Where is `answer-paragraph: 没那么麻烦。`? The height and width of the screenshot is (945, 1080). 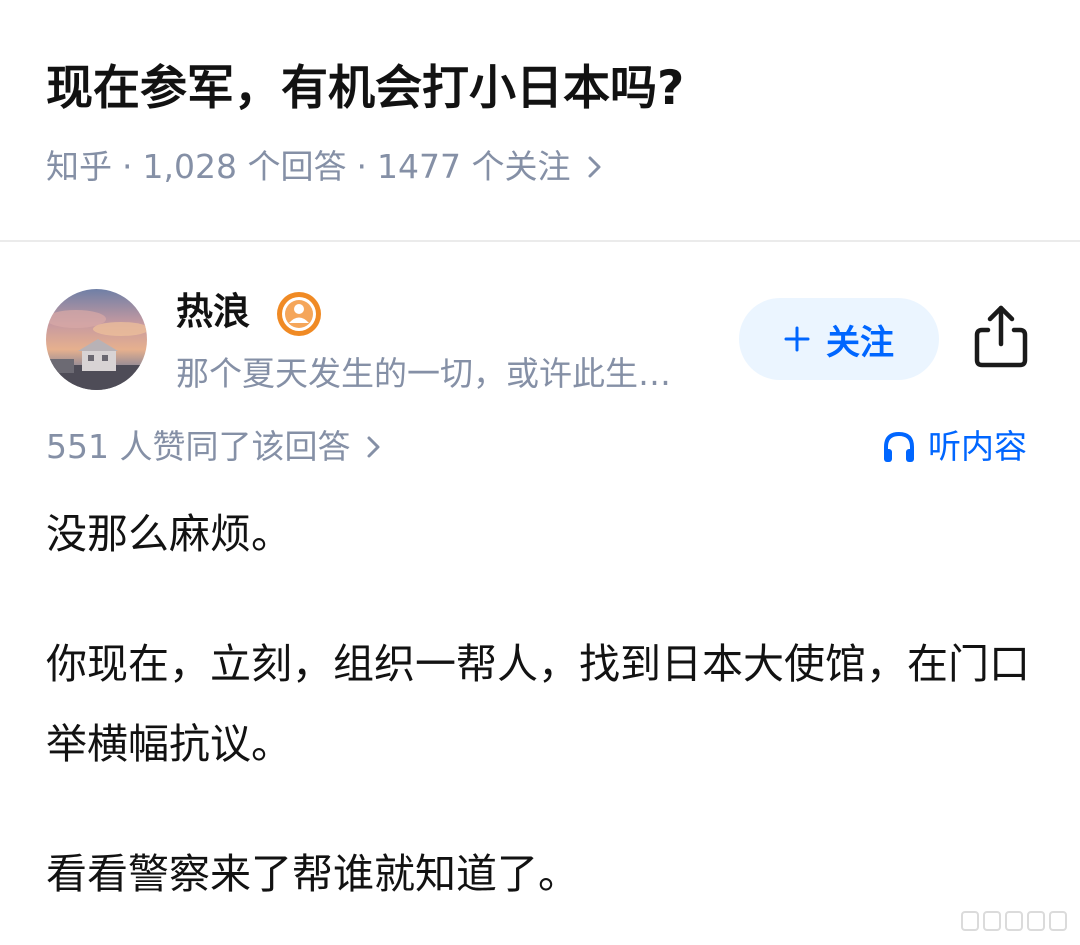
answer-paragraph: 没那么麻烦。 is located at coordinates (169, 534).